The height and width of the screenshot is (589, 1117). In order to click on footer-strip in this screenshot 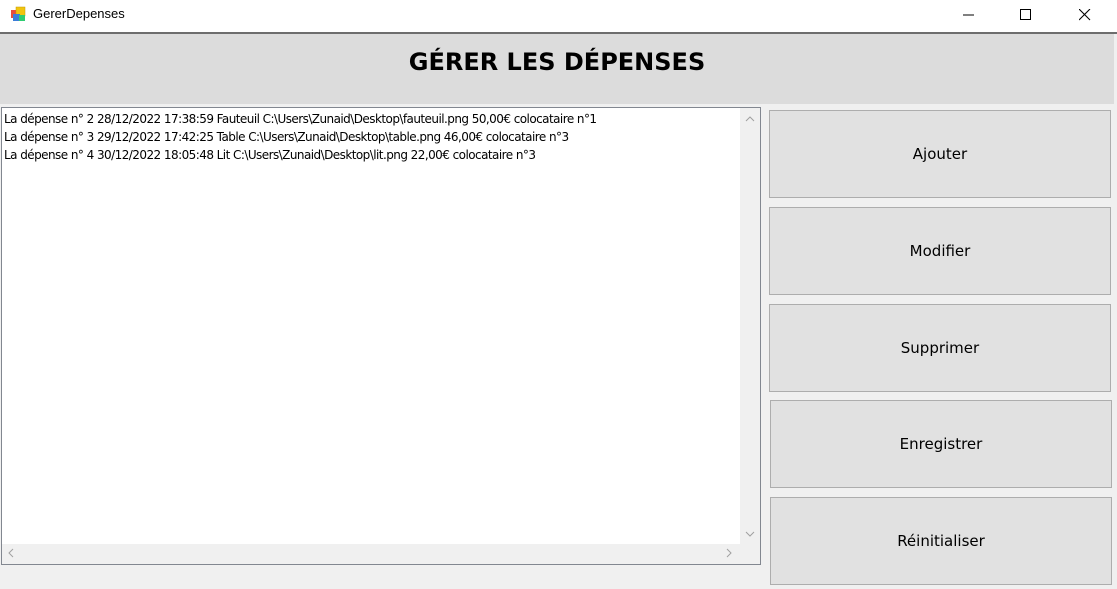, I will do `click(382, 577)`.